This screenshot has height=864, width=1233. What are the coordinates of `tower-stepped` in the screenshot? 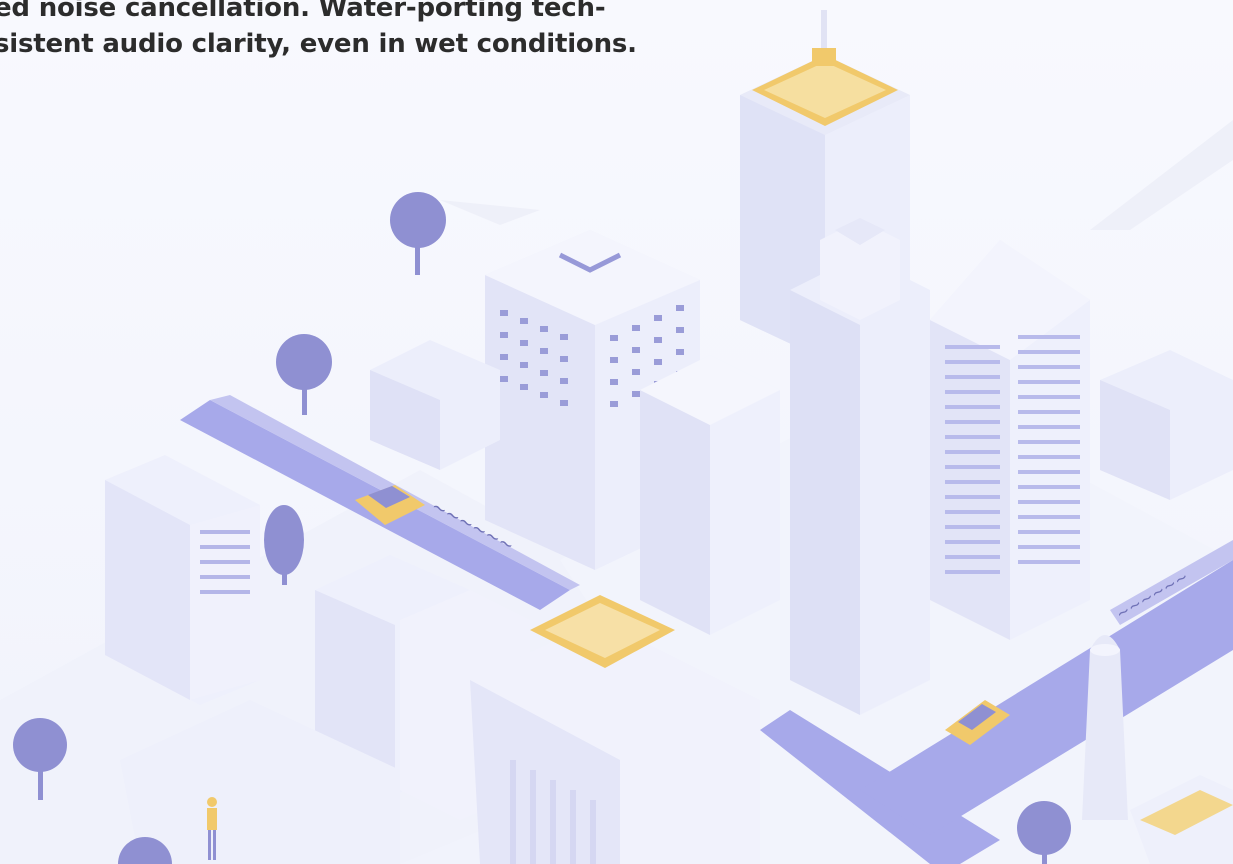 It's located at (860, 466).